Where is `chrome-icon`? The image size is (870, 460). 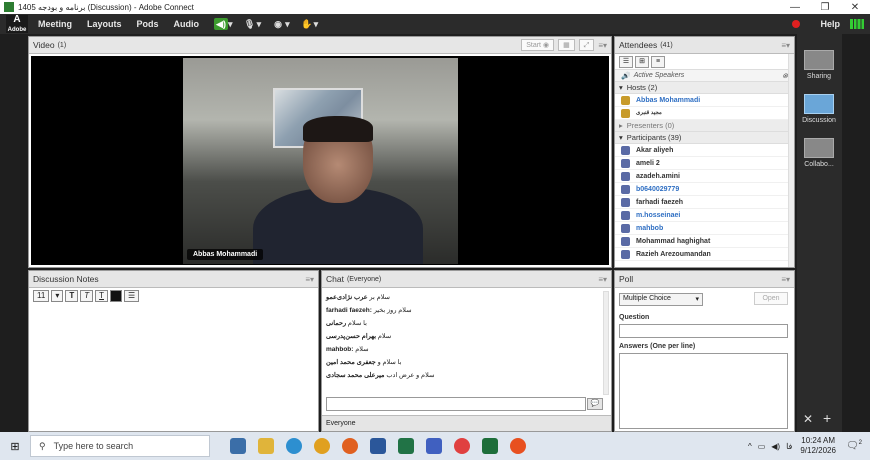
chrome-icon is located at coordinates (322, 446).